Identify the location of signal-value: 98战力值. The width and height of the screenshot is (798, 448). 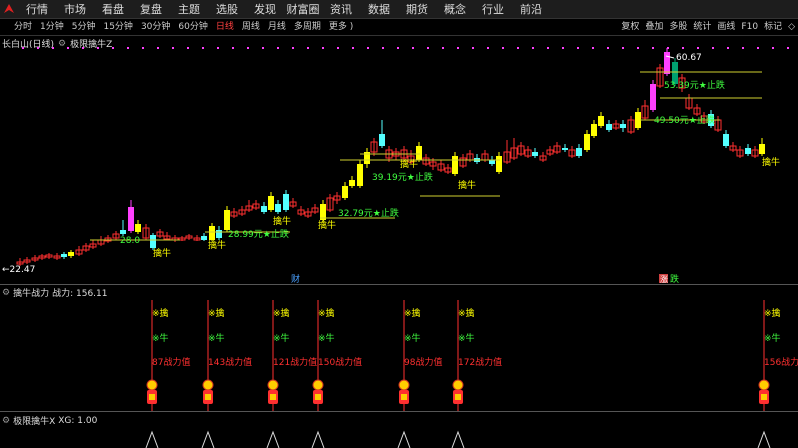
(423, 362).